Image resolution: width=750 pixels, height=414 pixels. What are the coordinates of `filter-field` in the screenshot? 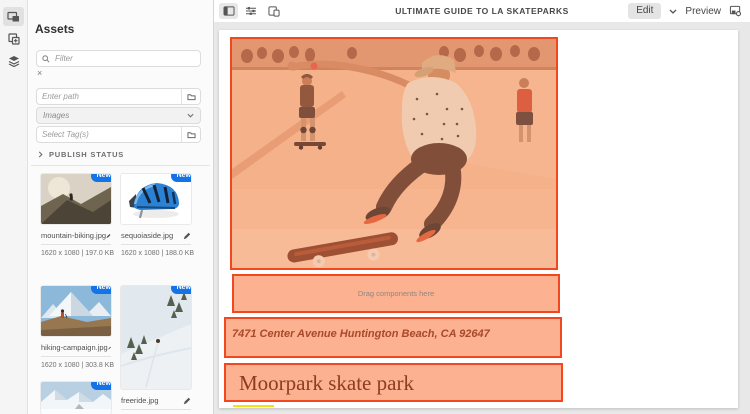 It's located at (118, 58).